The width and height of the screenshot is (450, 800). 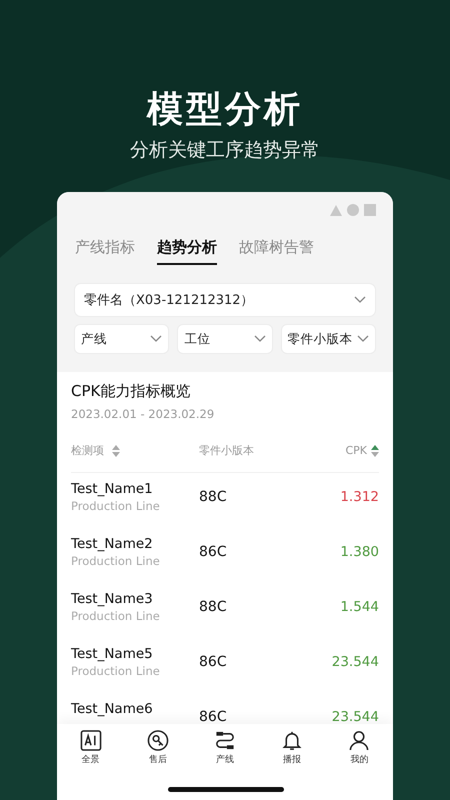 What do you see at coordinates (87, 450) in the screenshot?
I see `column-header: 检测项` at bounding box center [87, 450].